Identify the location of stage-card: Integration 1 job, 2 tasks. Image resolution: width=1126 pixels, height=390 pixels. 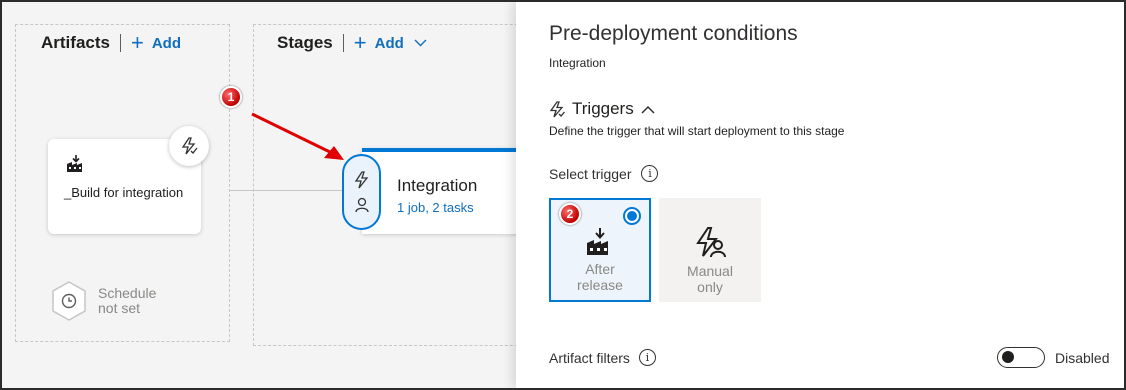
(447, 191).